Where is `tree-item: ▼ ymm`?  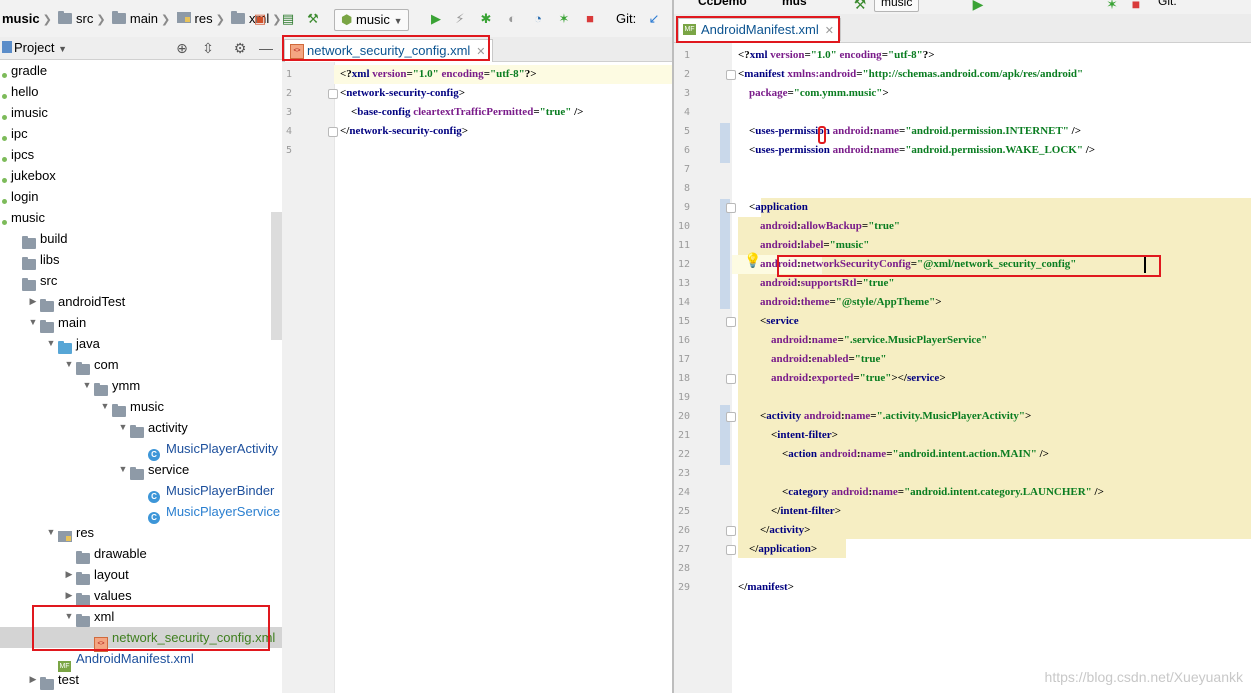
tree-item: ▼ ymm is located at coordinates (141, 385).